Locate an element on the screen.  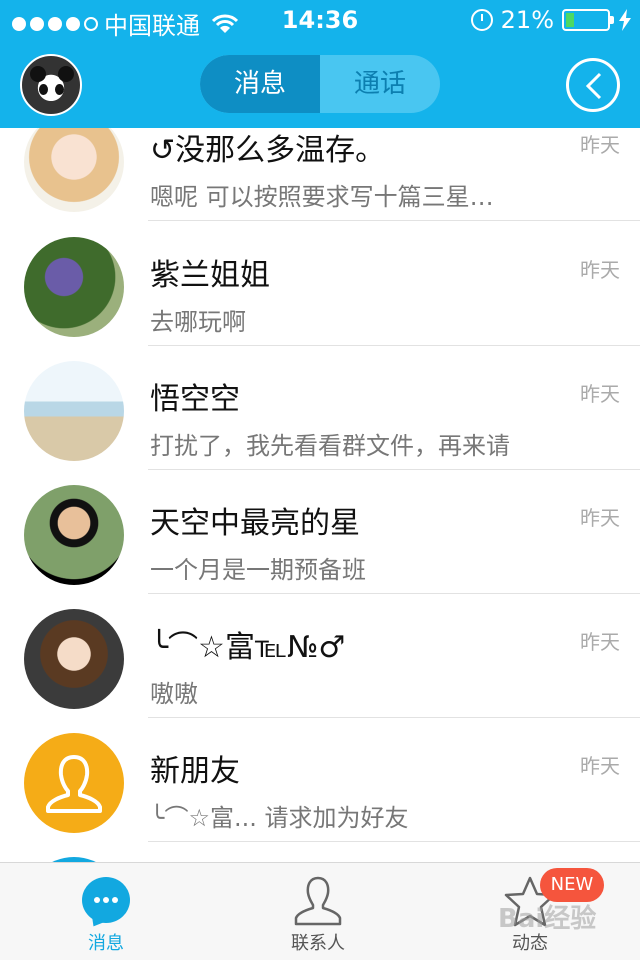
chat-bubble-icon is located at coordinates (106, 900).